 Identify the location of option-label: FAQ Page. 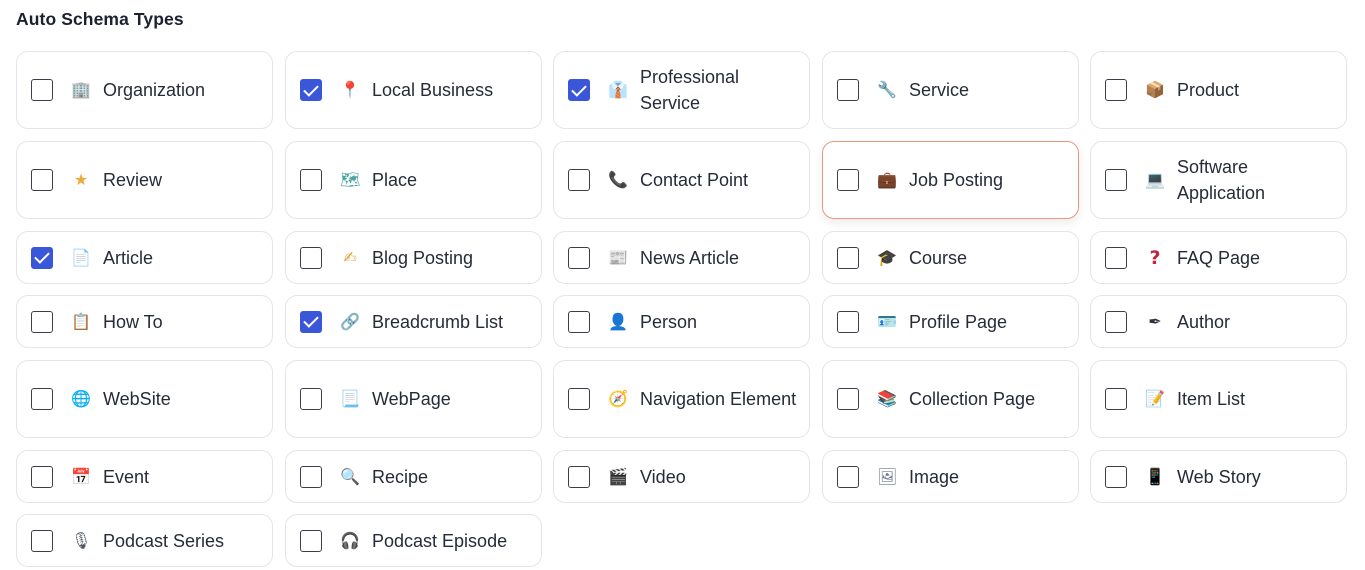
(1219, 257).